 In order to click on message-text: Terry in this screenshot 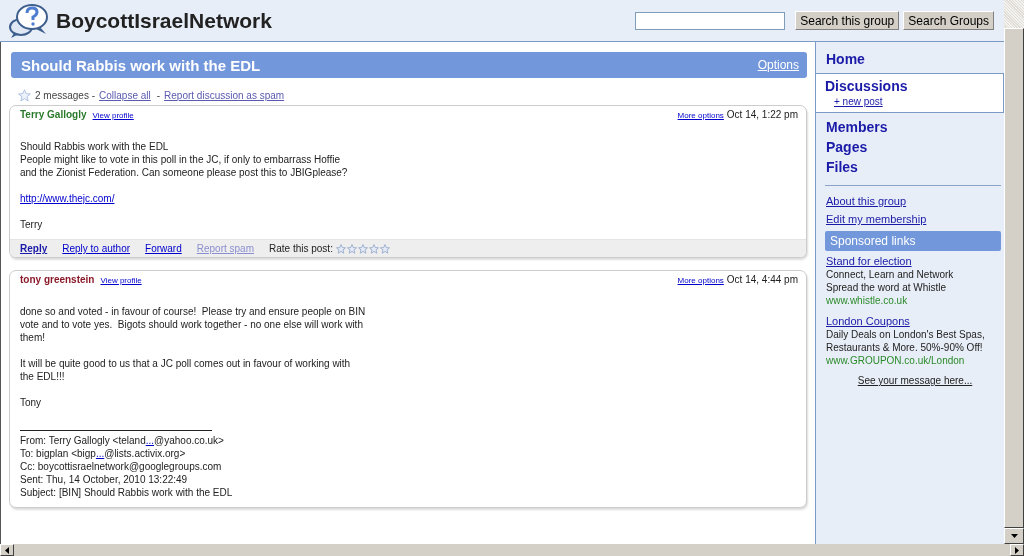, I will do `click(32, 224)`.